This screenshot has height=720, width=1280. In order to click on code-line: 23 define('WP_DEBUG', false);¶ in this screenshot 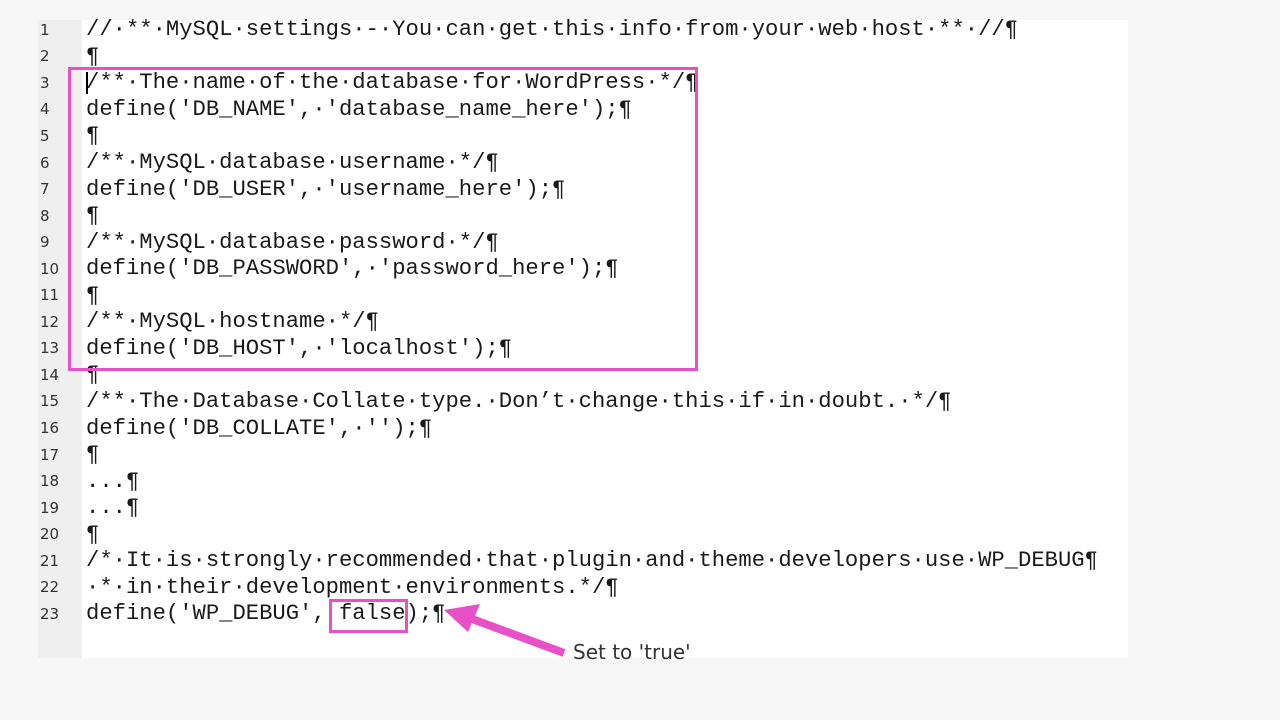, I will do `click(583, 614)`.